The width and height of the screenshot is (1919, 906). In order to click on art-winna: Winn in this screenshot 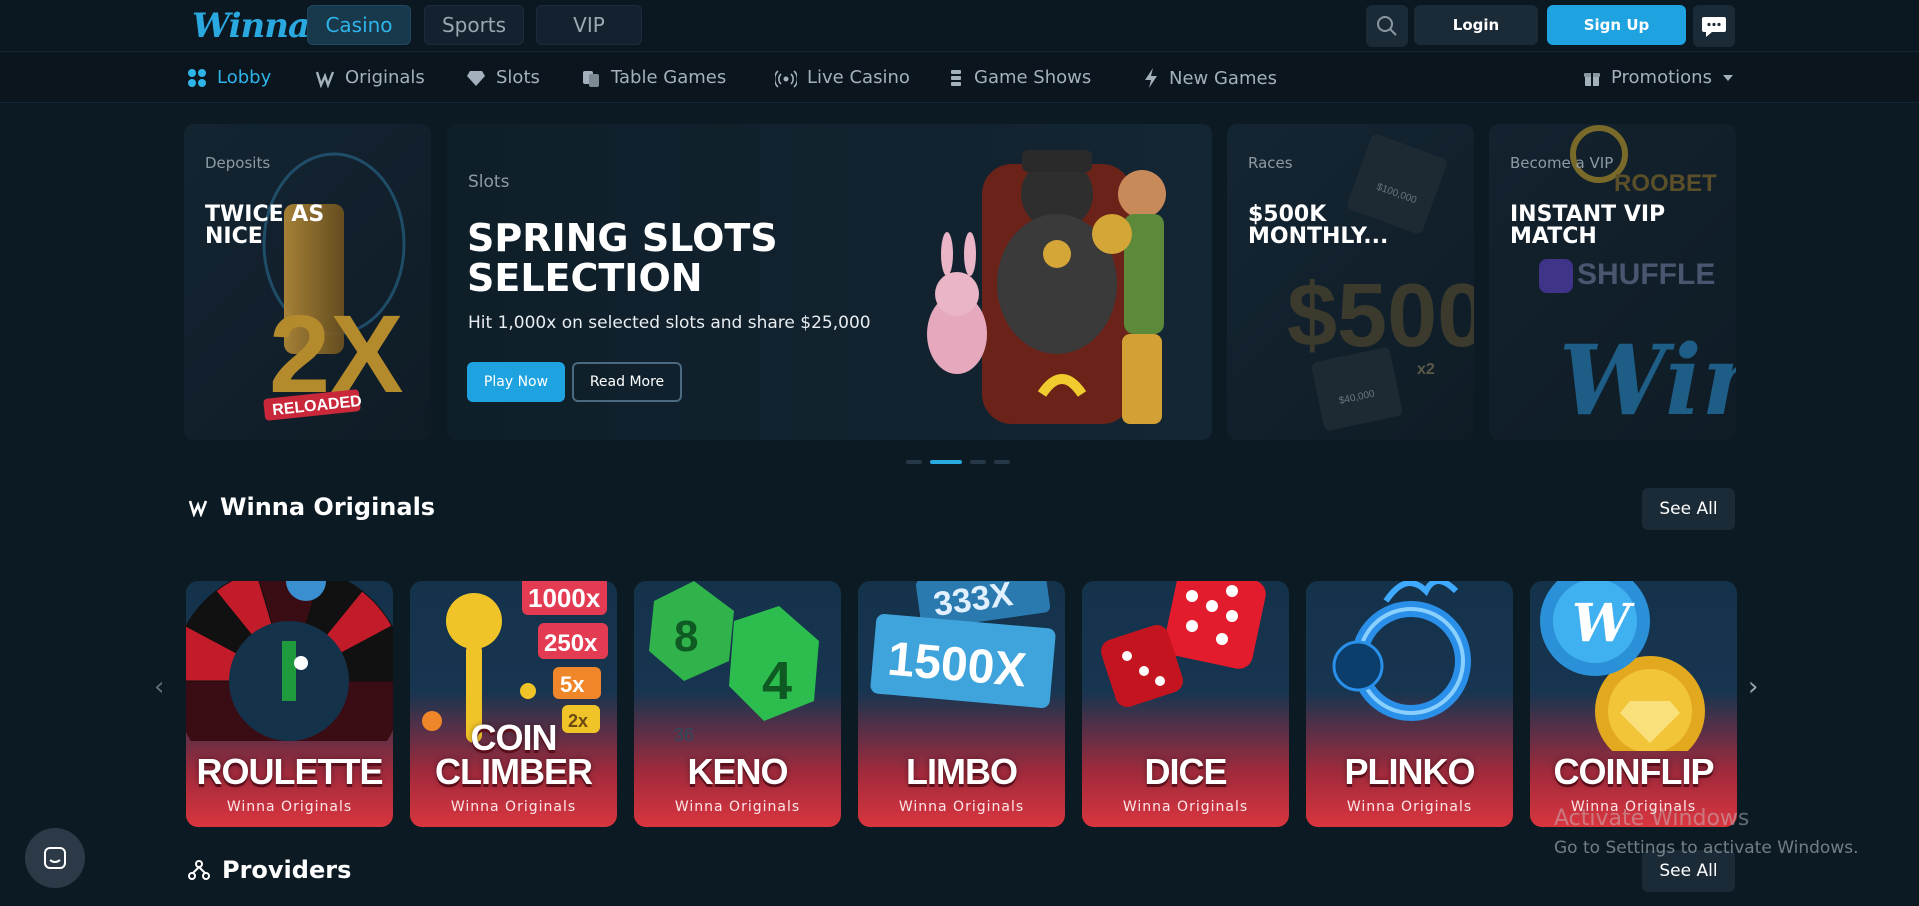, I will do `click(1647, 380)`.